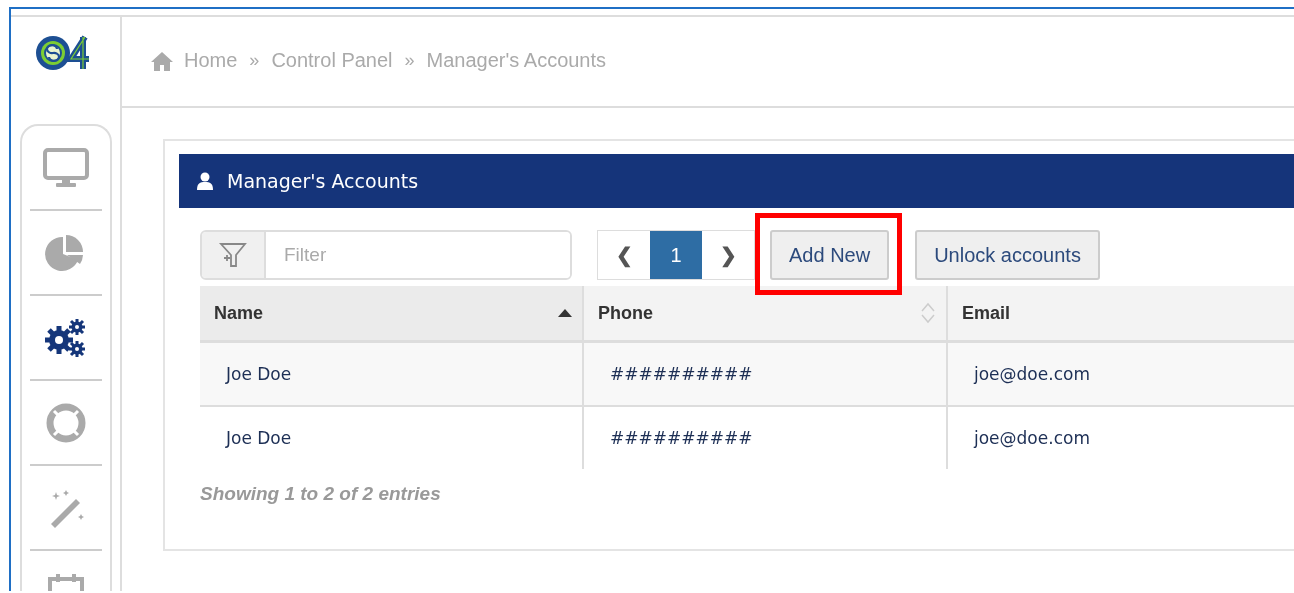  I want to click on column-header: Email, so click(1120, 314).